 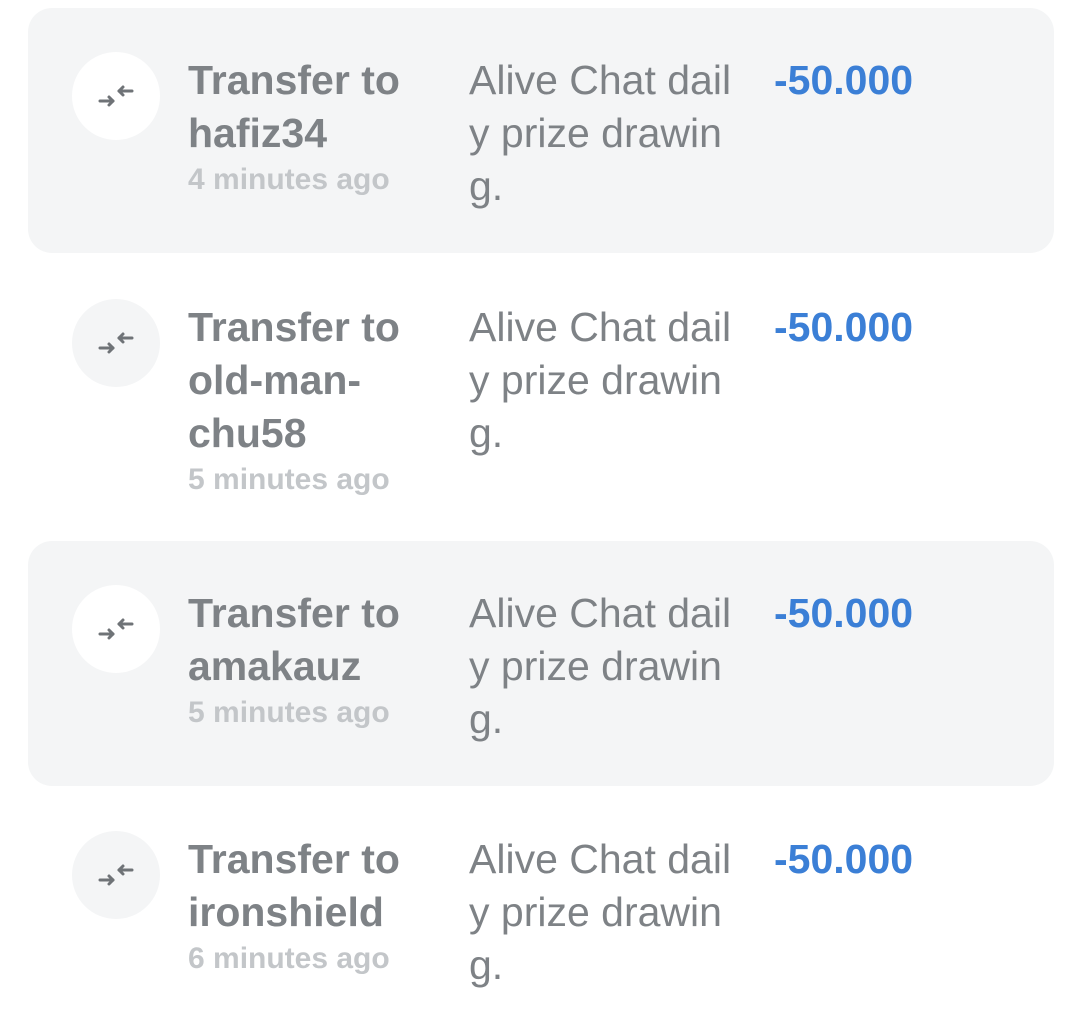 I want to click on transaction-title-block: Transfer to amakauz 5 minutes ago, so click(x=308, y=660).